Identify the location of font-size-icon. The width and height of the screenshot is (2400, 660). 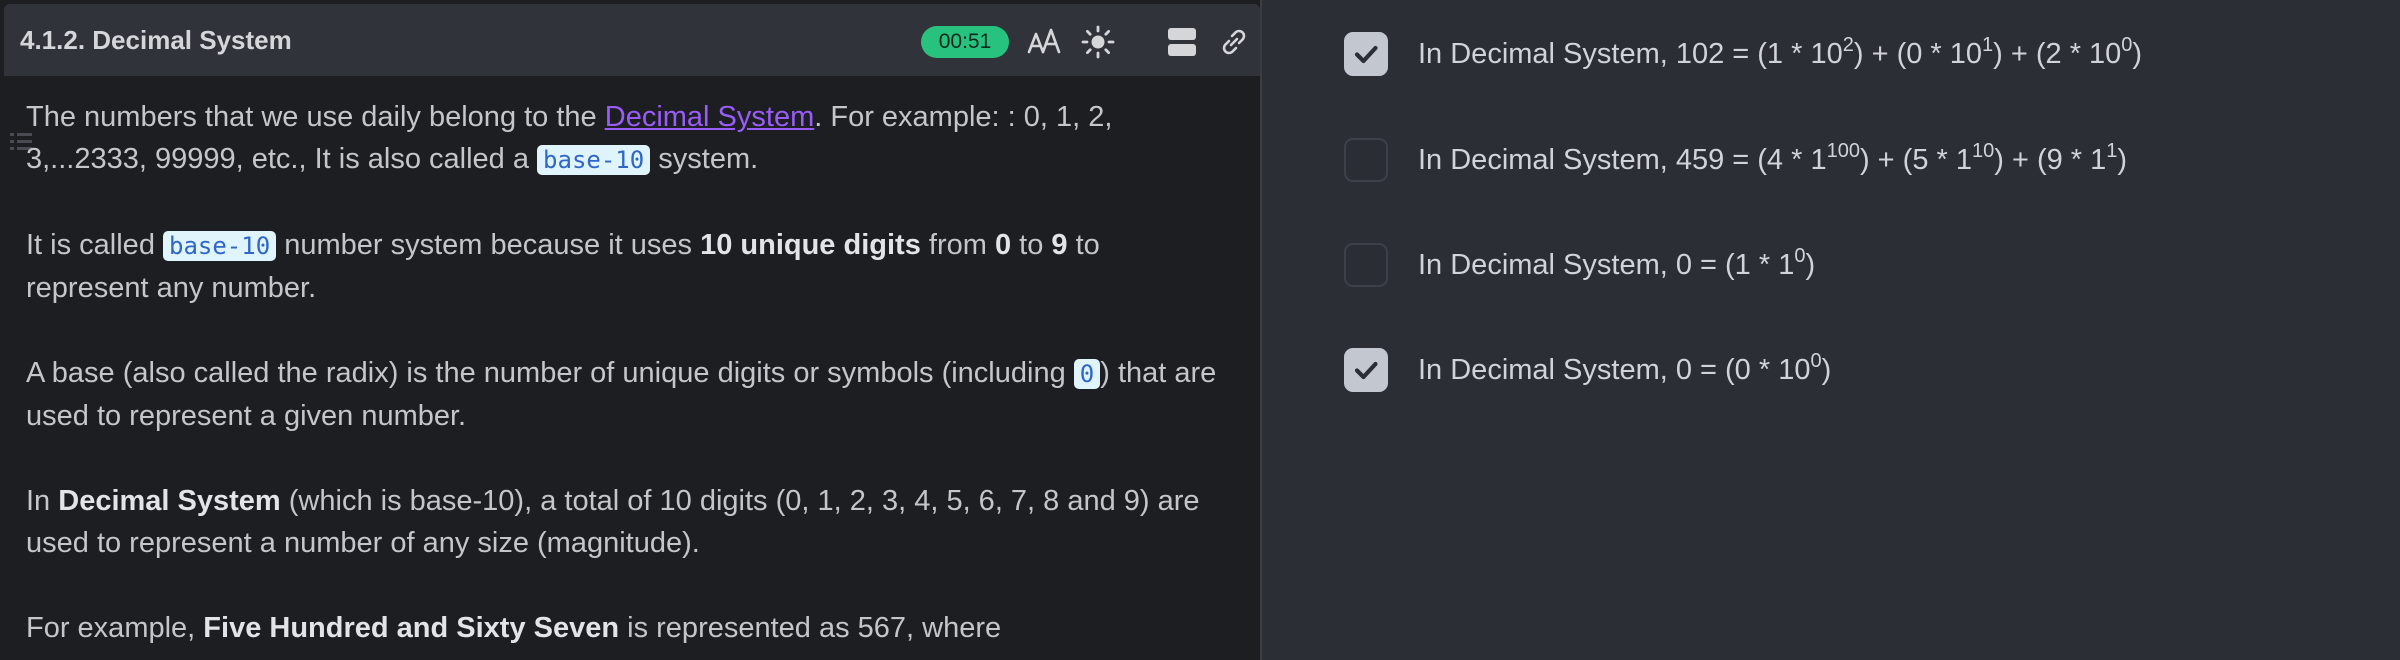
(1044, 42).